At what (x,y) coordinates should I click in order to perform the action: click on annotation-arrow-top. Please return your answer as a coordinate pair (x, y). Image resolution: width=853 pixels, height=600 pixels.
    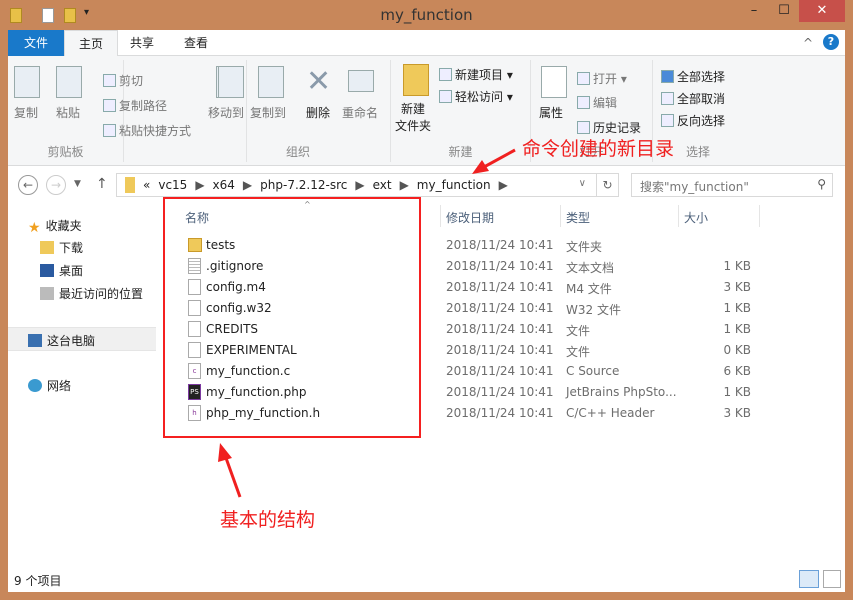
    Looking at the image, I should click on (494, 161).